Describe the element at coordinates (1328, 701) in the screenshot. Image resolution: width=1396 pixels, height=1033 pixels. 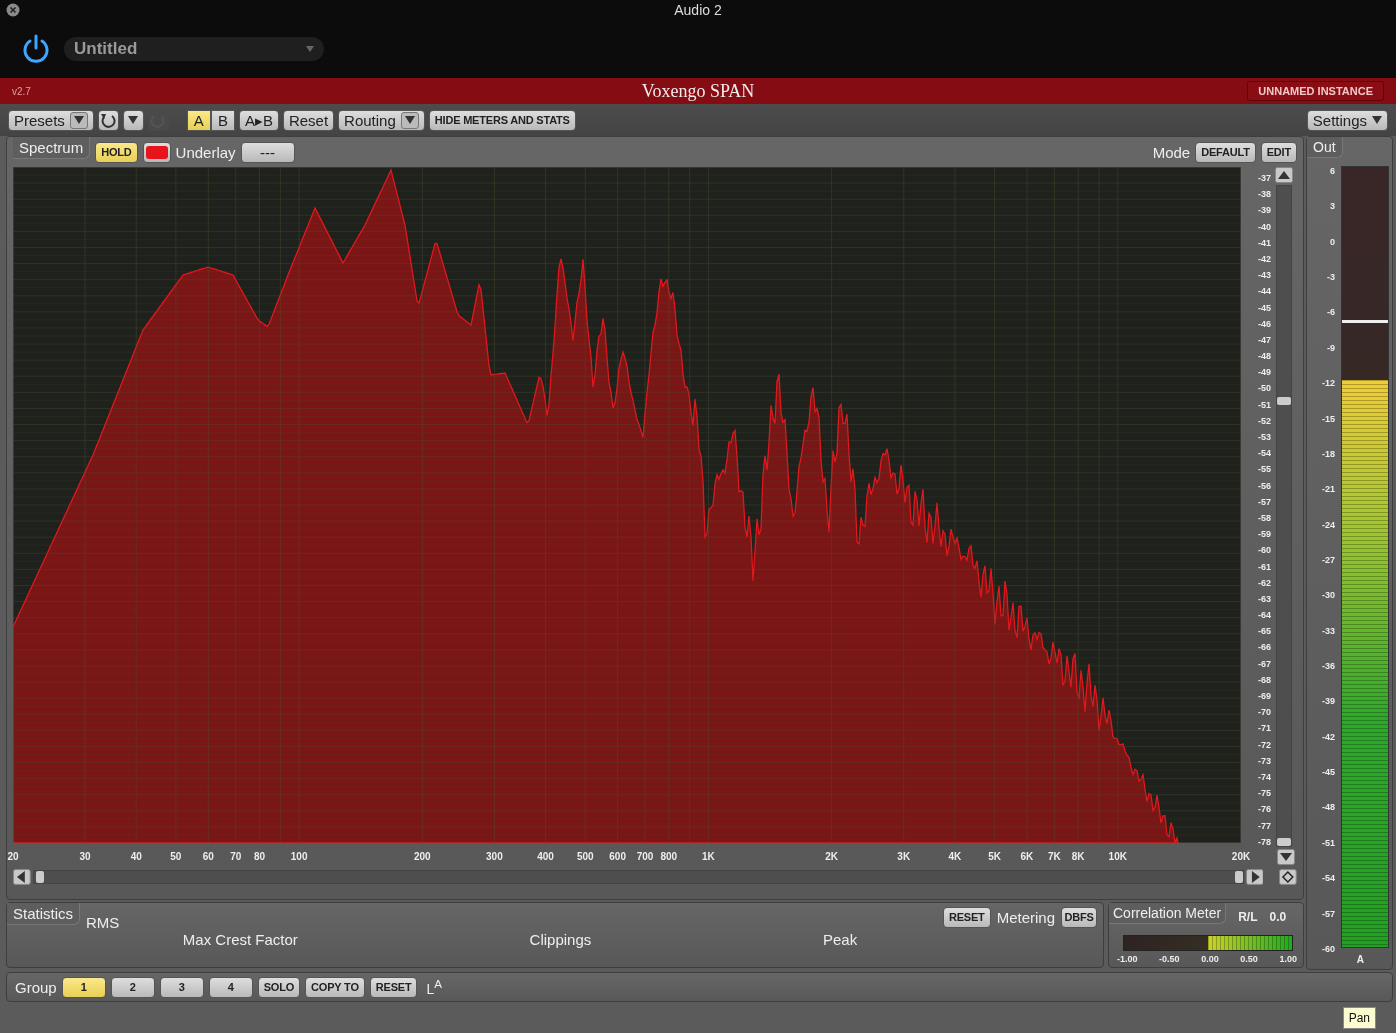
I see `scale-label: -39` at that location.